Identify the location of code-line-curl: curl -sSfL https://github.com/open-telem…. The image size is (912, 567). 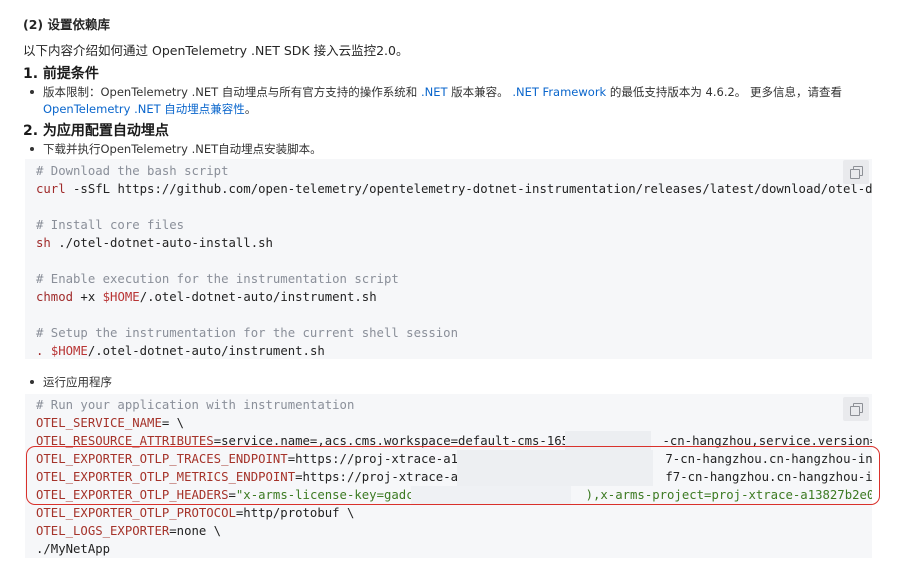
(454, 189).